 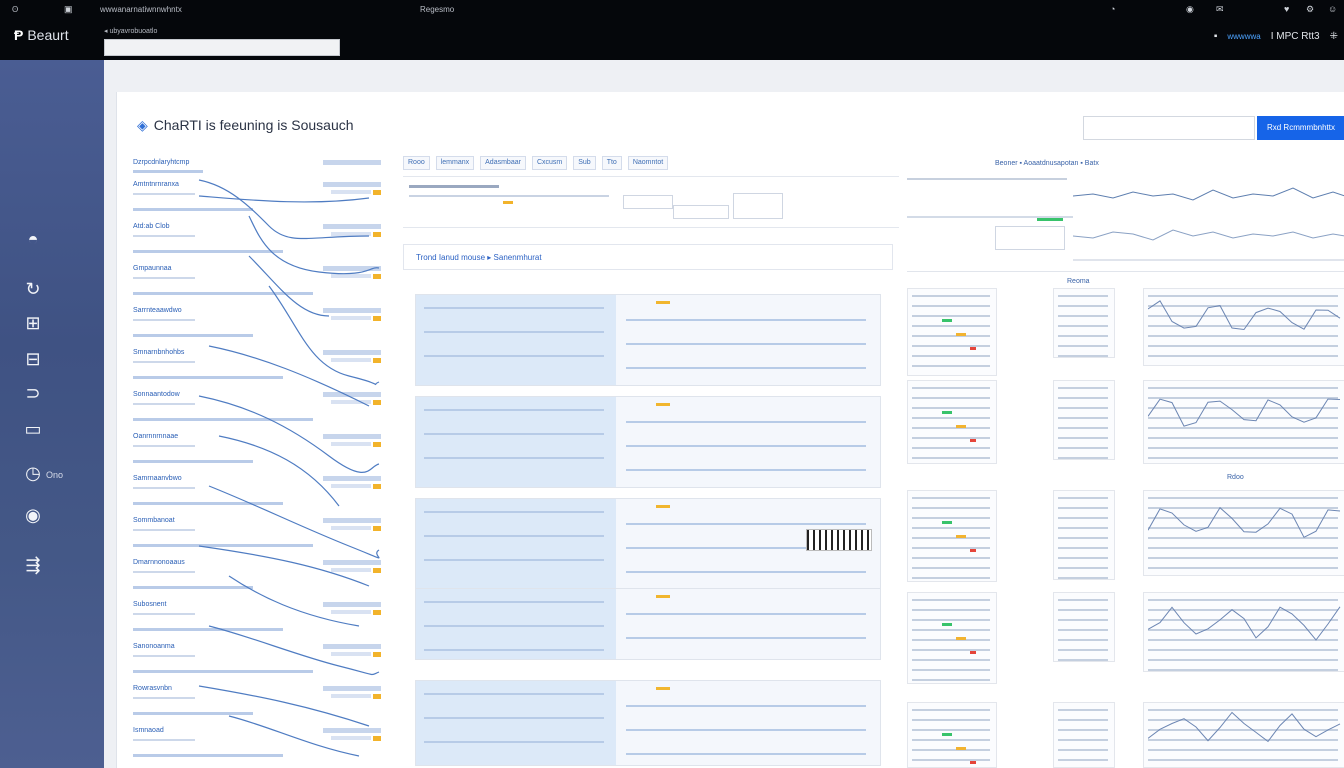 What do you see at coordinates (133, 31) in the screenshot?
I see `url-text: ubyavrobuoatlo` at bounding box center [133, 31].